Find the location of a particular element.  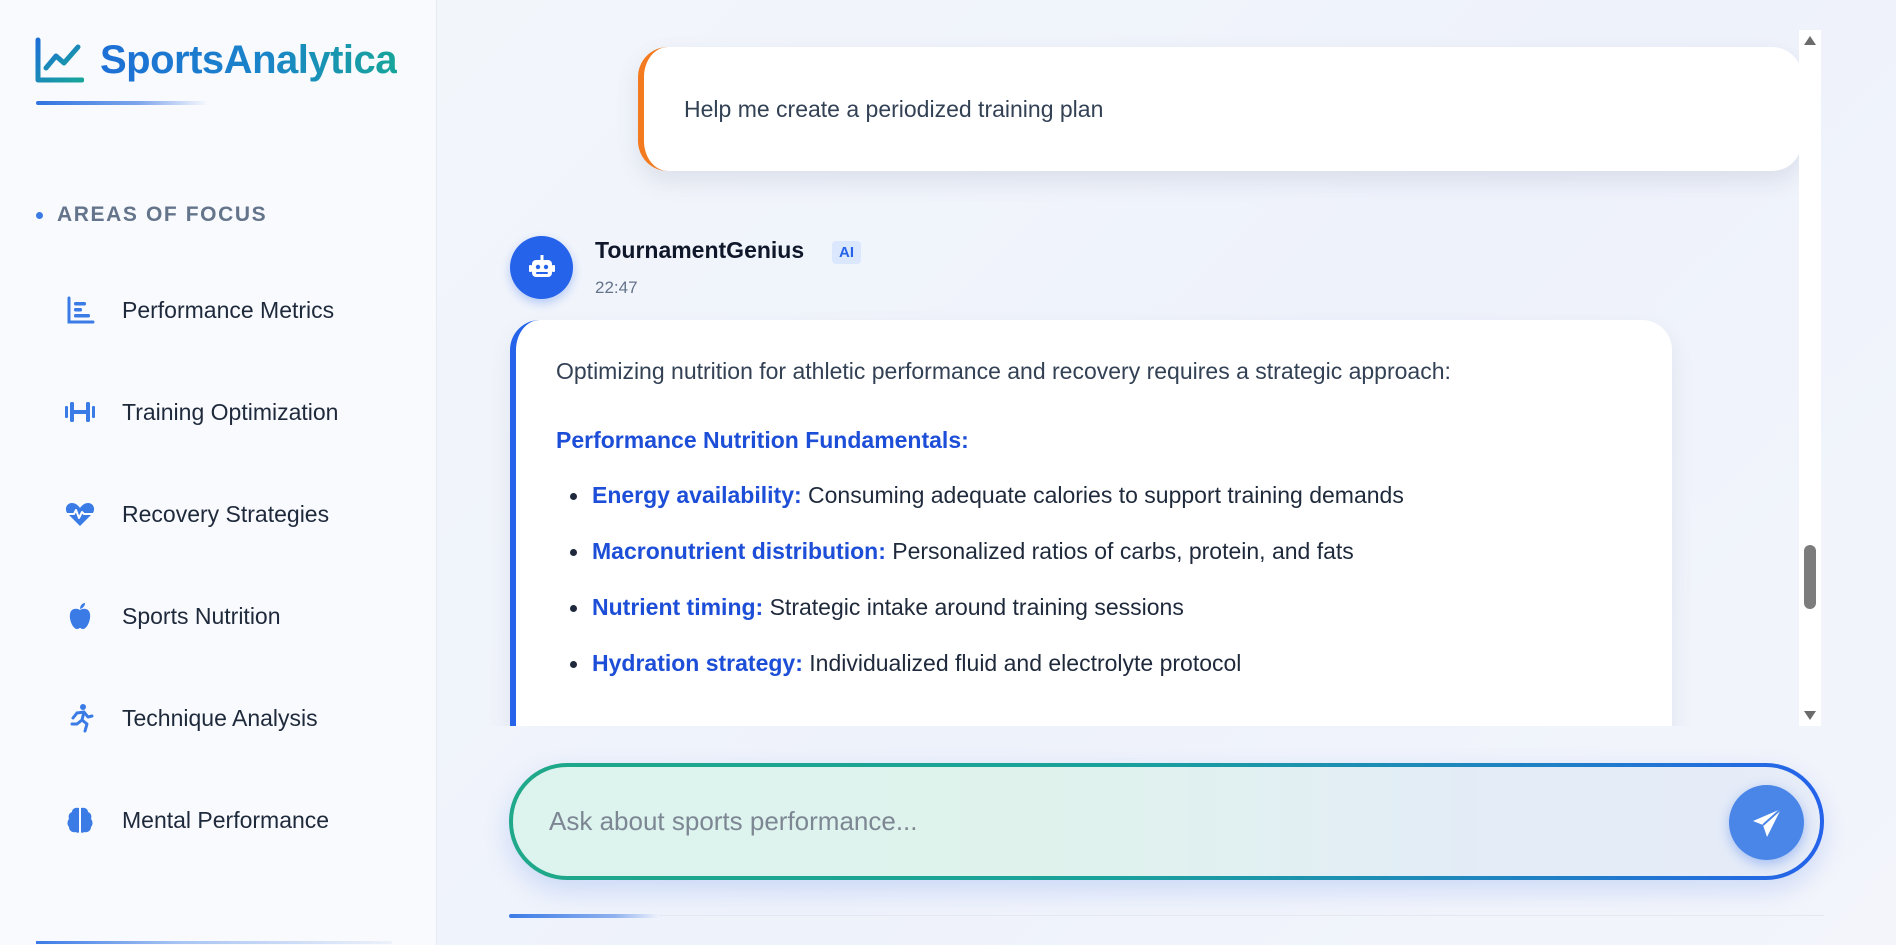

assistant-avatar is located at coordinates (541, 267).